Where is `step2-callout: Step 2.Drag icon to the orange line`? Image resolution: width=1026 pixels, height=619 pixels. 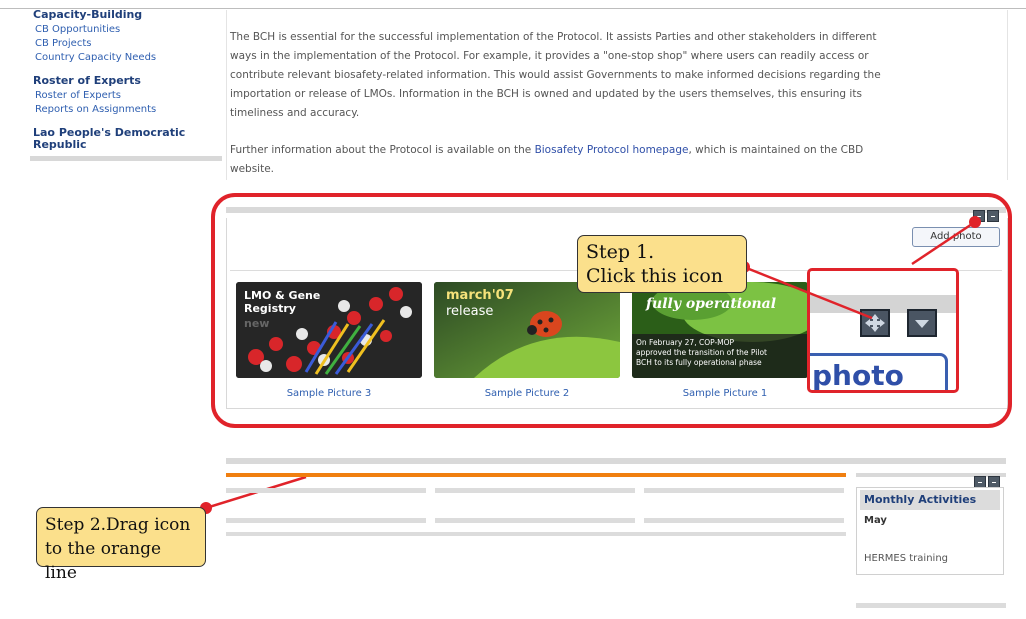 step2-callout: Step 2.Drag icon to the orange line is located at coordinates (121, 545).